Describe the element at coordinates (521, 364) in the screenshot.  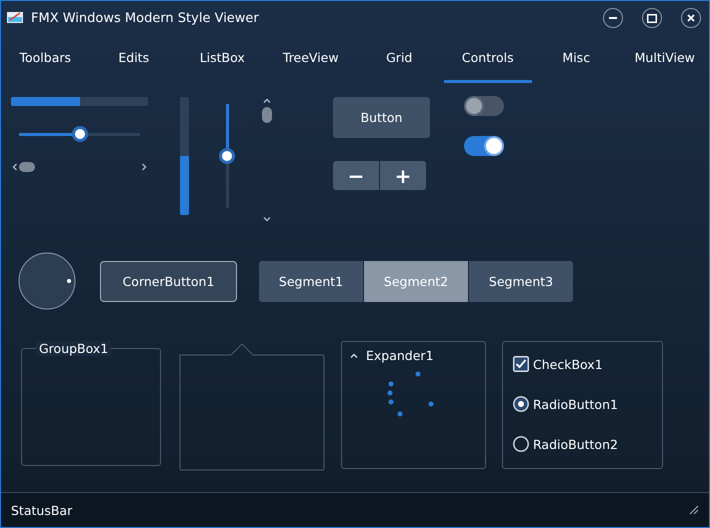
I see `checkbox` at that location.